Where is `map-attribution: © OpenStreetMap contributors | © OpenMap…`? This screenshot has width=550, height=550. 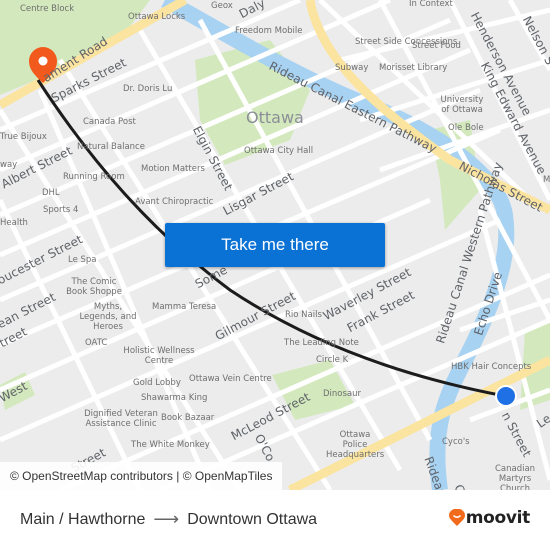 map-attribution: © OpenStreetMap contributors | © OpenMap… is located at coordinates (141, 476).